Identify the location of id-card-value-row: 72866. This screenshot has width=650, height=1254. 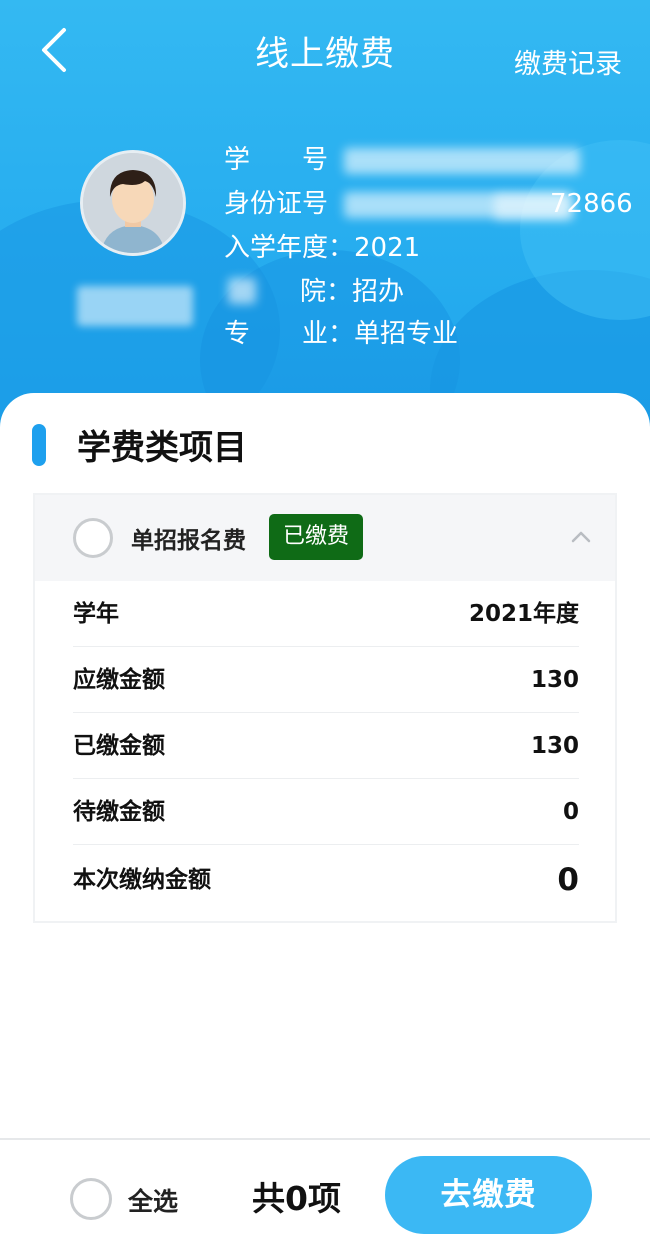
(591, 204).